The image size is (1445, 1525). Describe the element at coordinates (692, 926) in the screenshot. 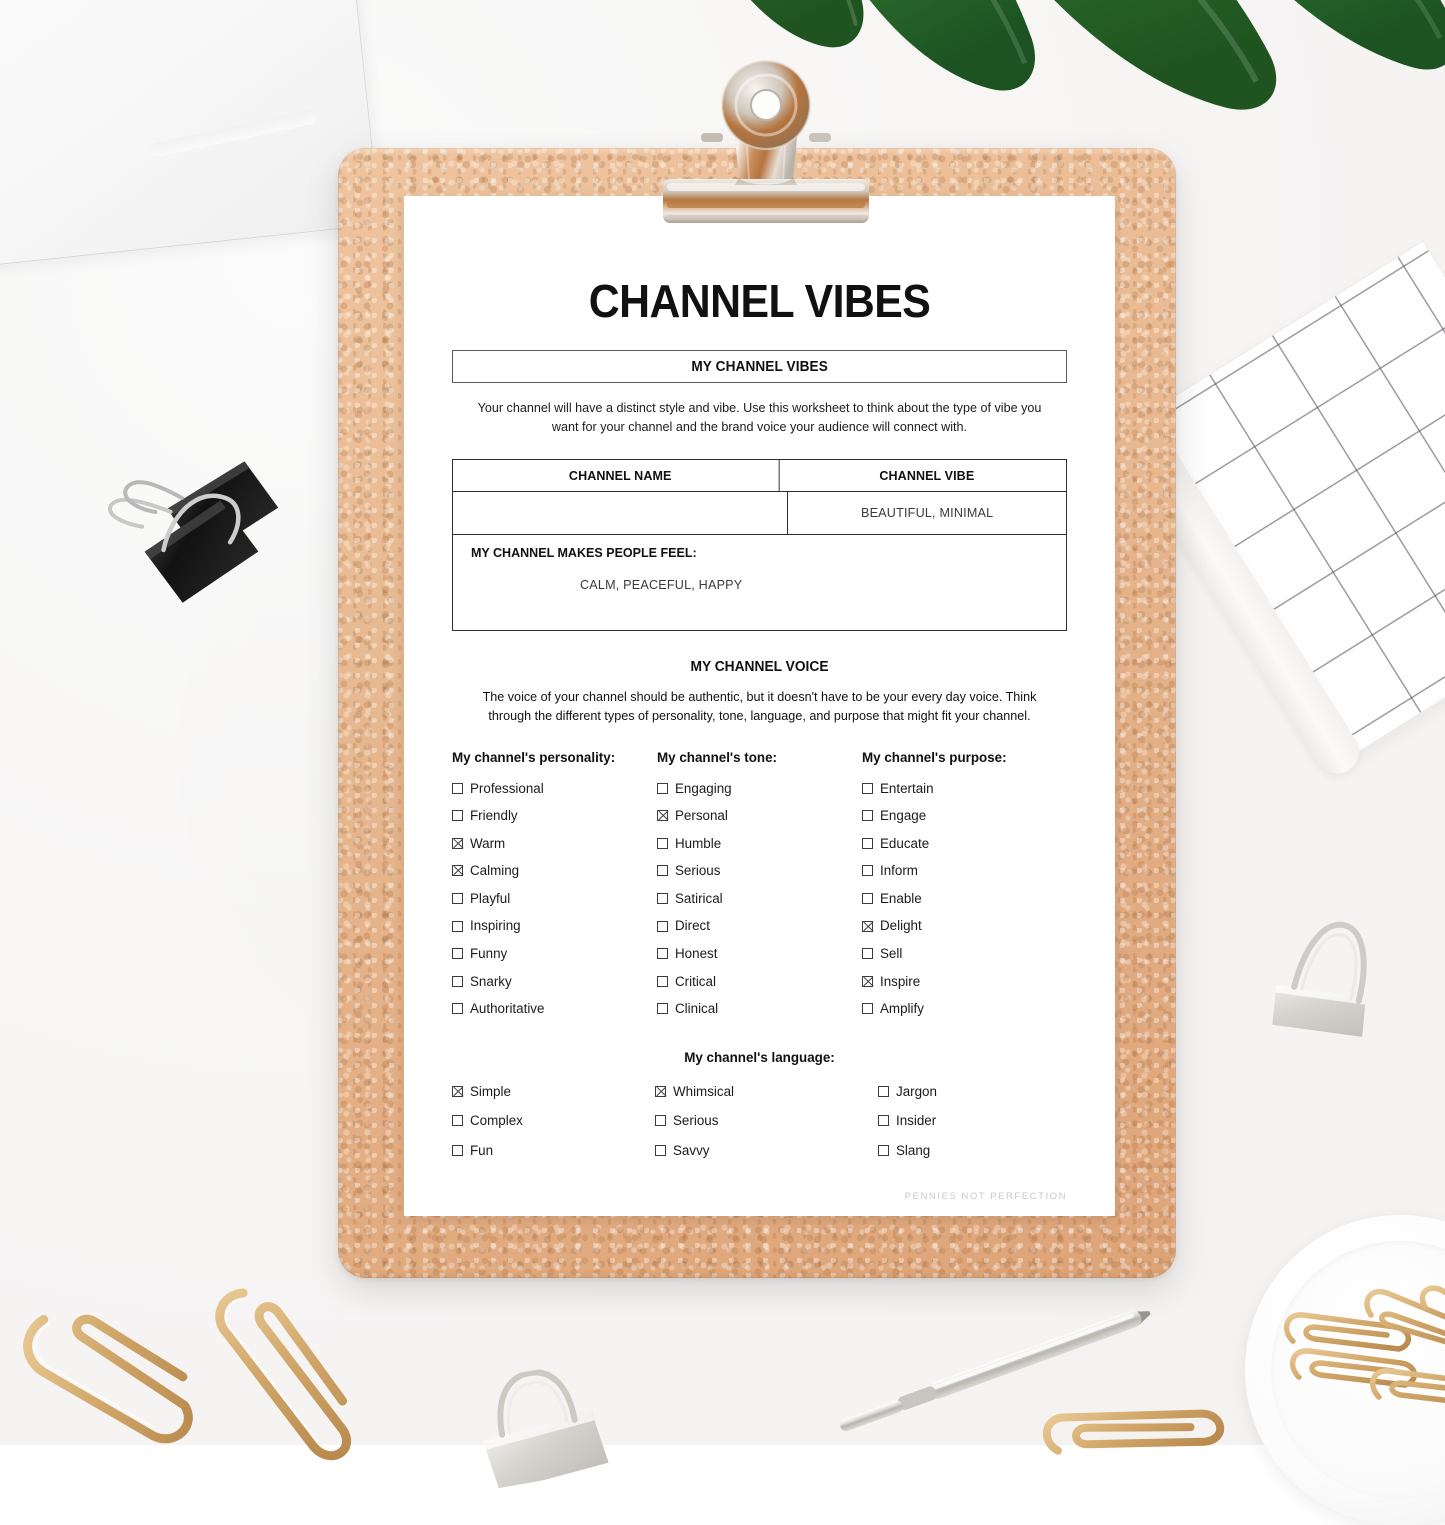

I see `option-label: Direct` at that location.